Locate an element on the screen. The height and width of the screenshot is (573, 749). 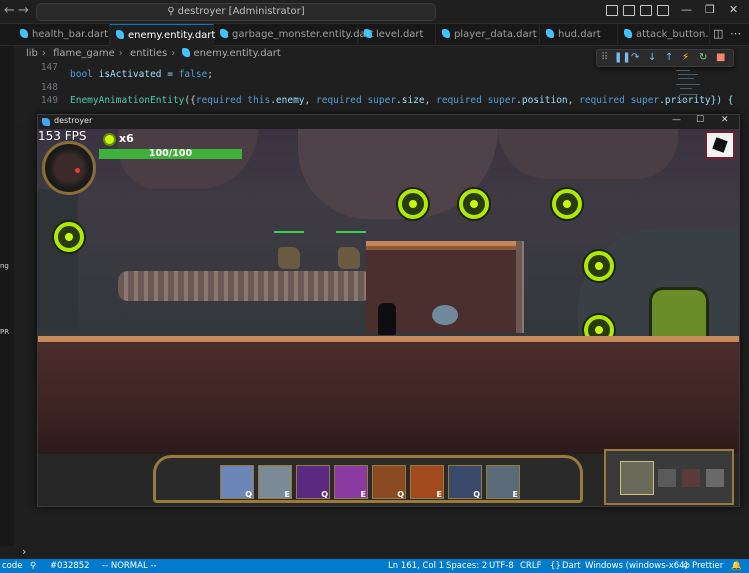
notifications-bell-icon: 🔔 is located at coordinates (736, 566).